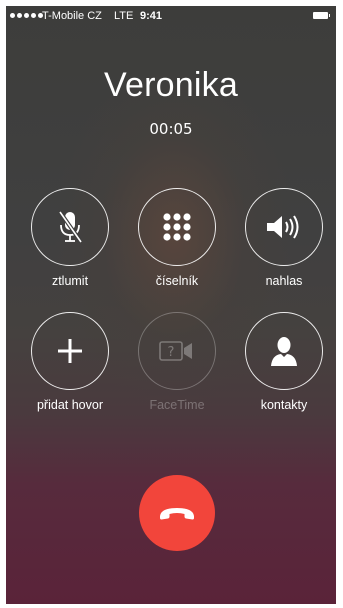 The height and width of the screenshot is (608, 343). I want to click on contacts-button-circle, so click(284, 351).